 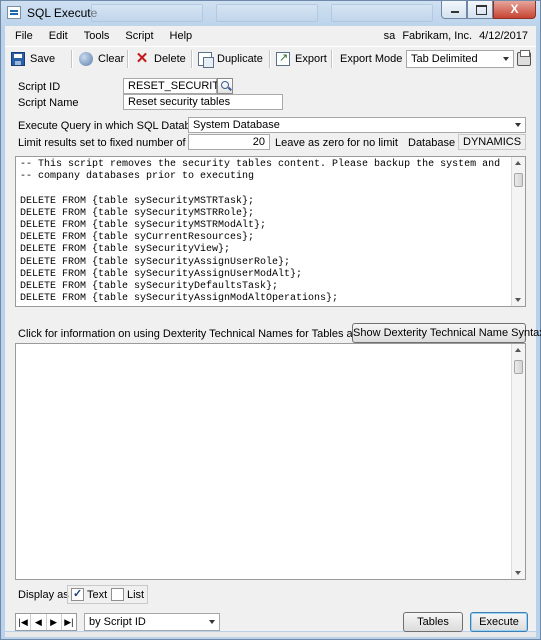 What do you see at coordinates (86, 59) in the screenshot?
I see `clear-icon` at bounding box center [86, 59].